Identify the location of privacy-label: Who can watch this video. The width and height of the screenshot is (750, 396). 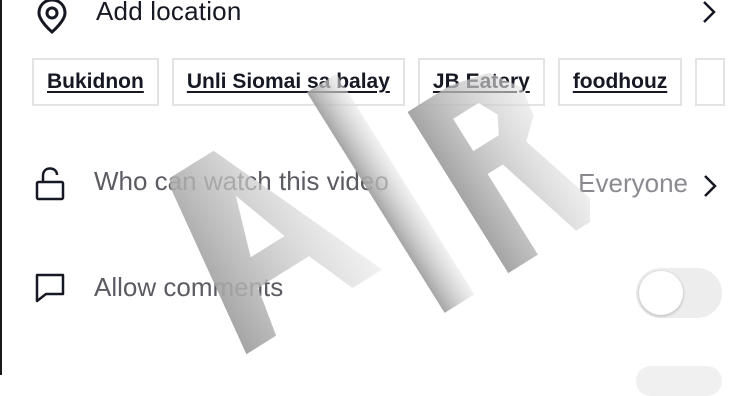
(241, 181).